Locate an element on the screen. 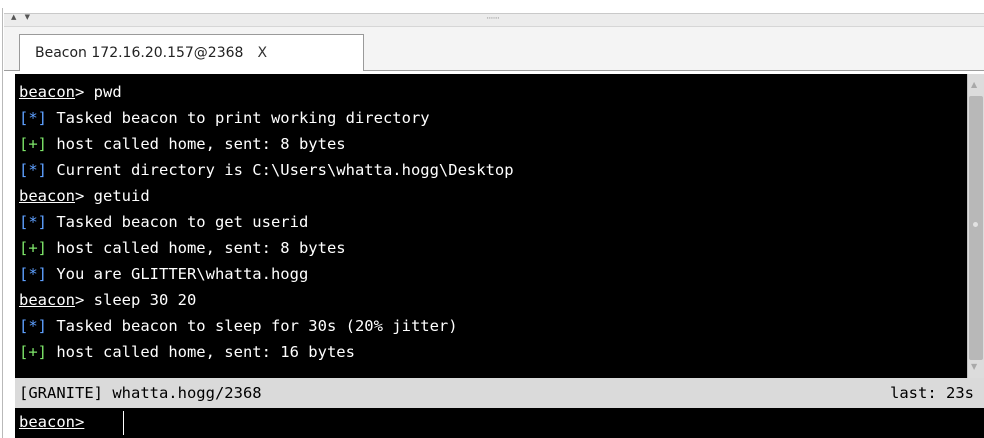  console-line: beacon> sleep 30 20 is located at coordinates (493, 300).